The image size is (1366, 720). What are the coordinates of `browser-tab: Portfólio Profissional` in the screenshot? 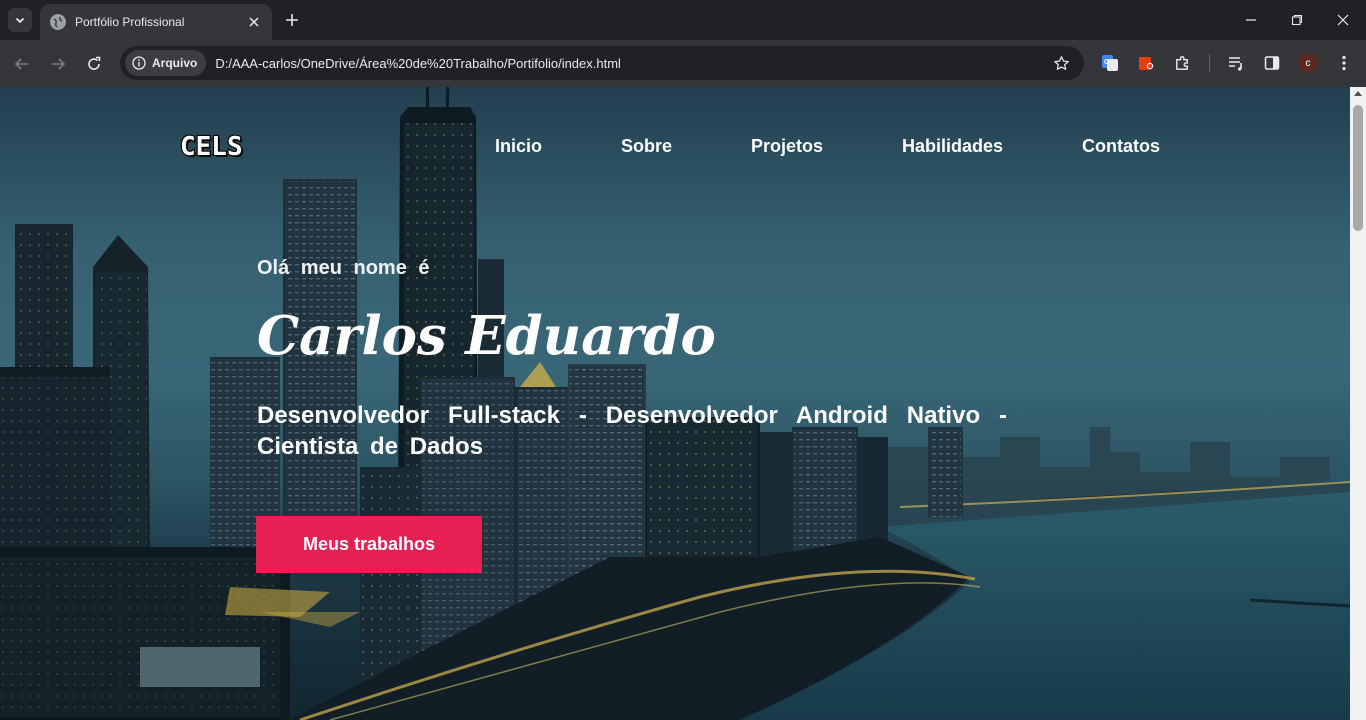 It's located at (156, 22).